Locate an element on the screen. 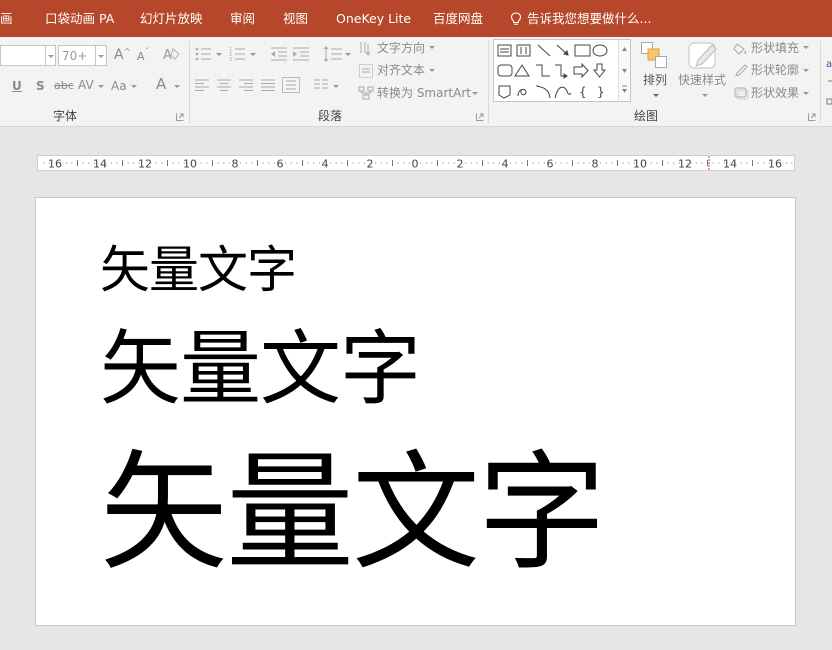 This screenshot has width=832, height=650. font-group-label: 字体 is located at coordinates (64, 116).